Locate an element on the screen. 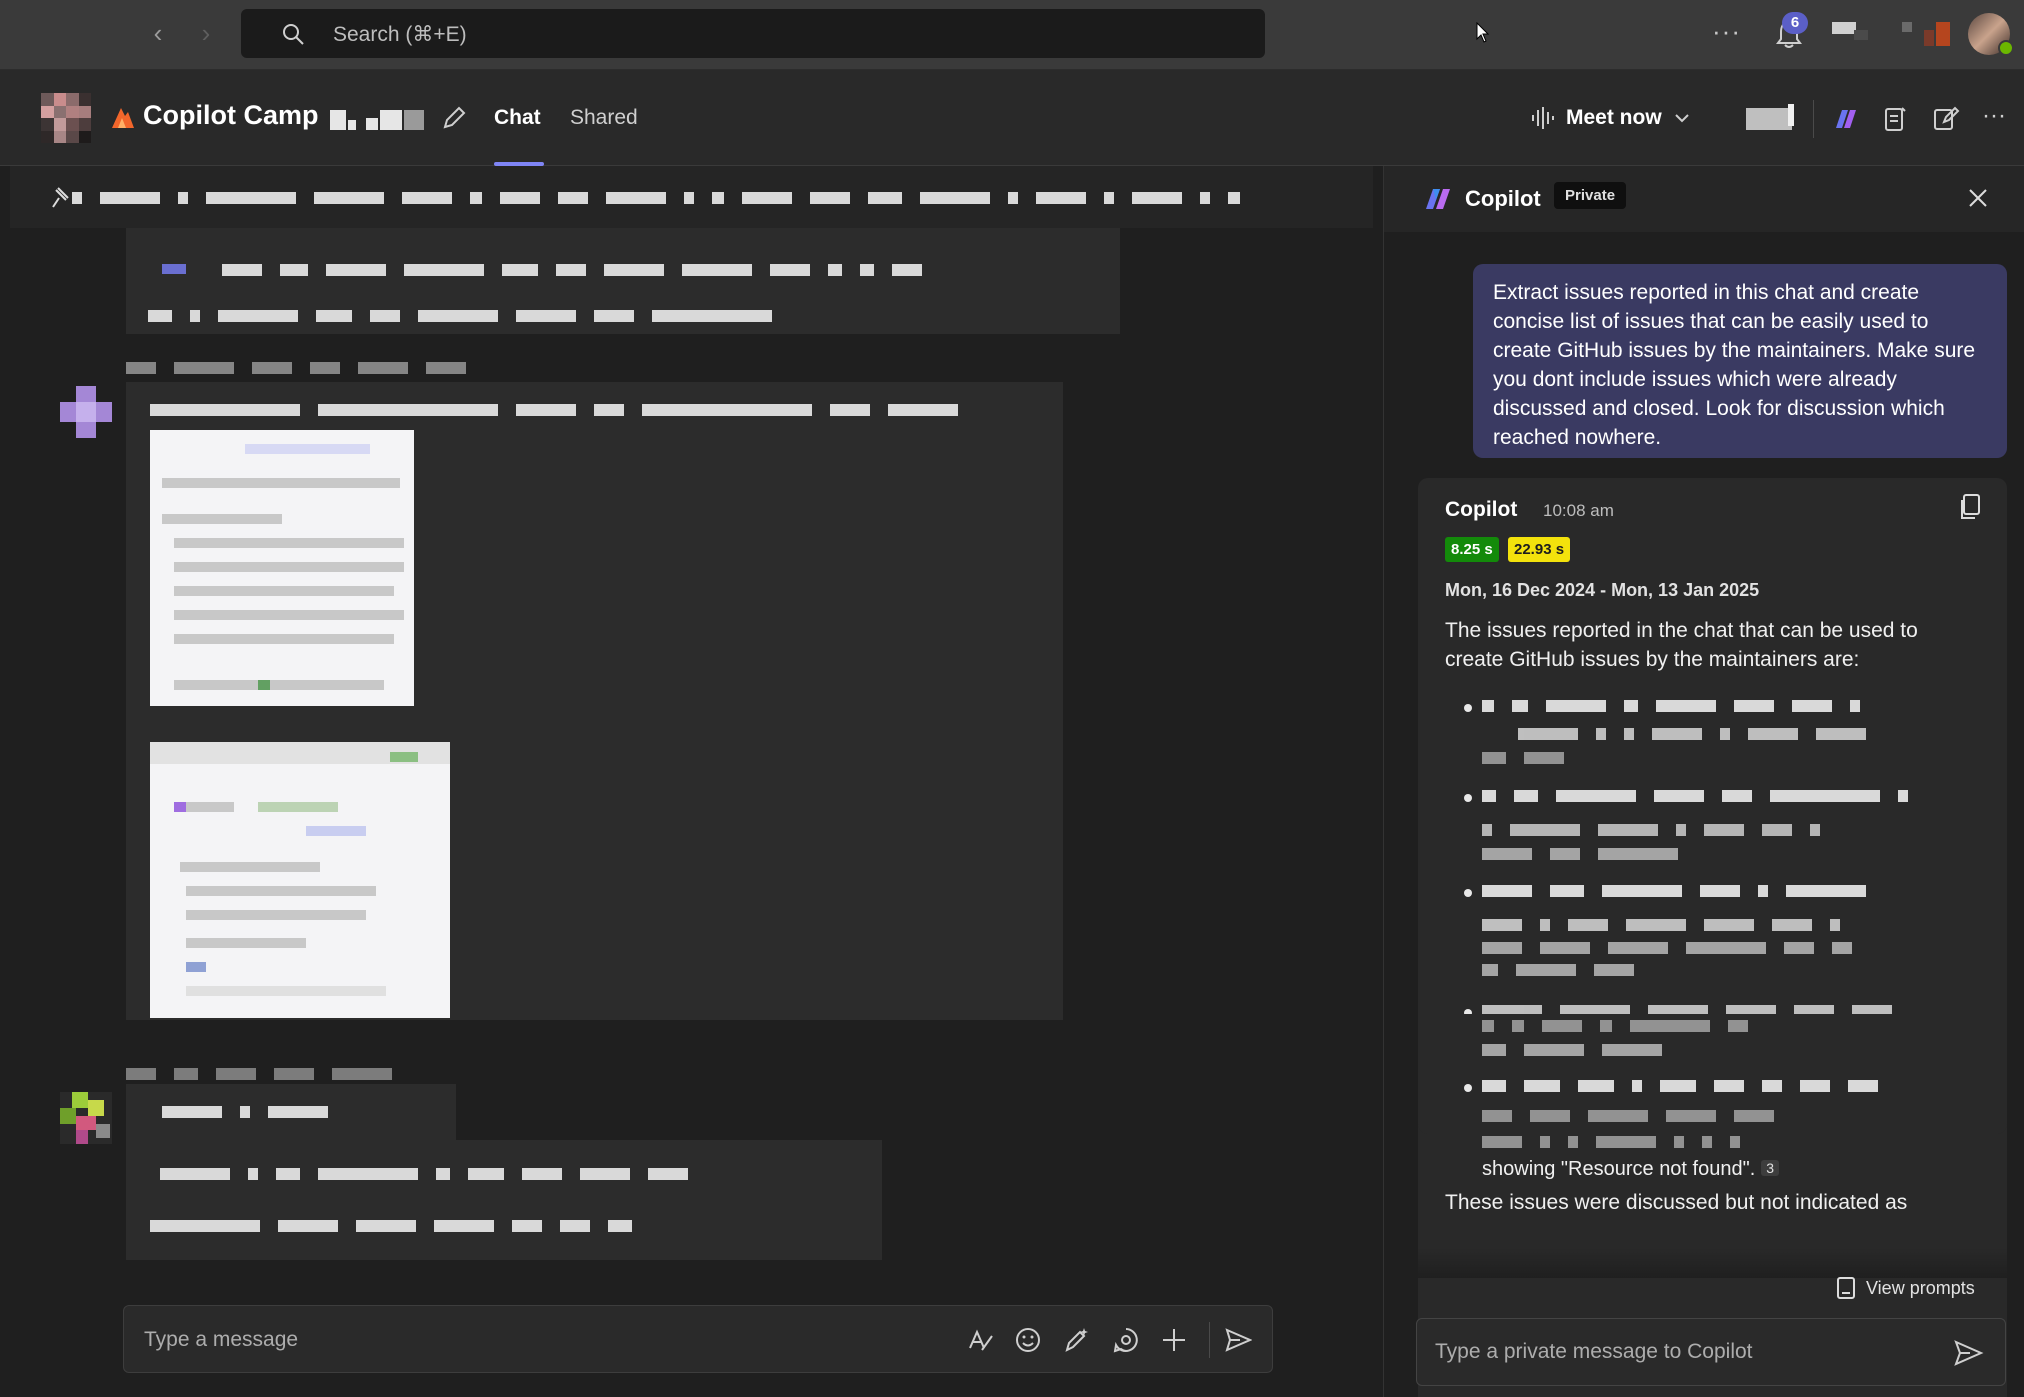  chevron-down-icon is located at coordinates (1682, 118).